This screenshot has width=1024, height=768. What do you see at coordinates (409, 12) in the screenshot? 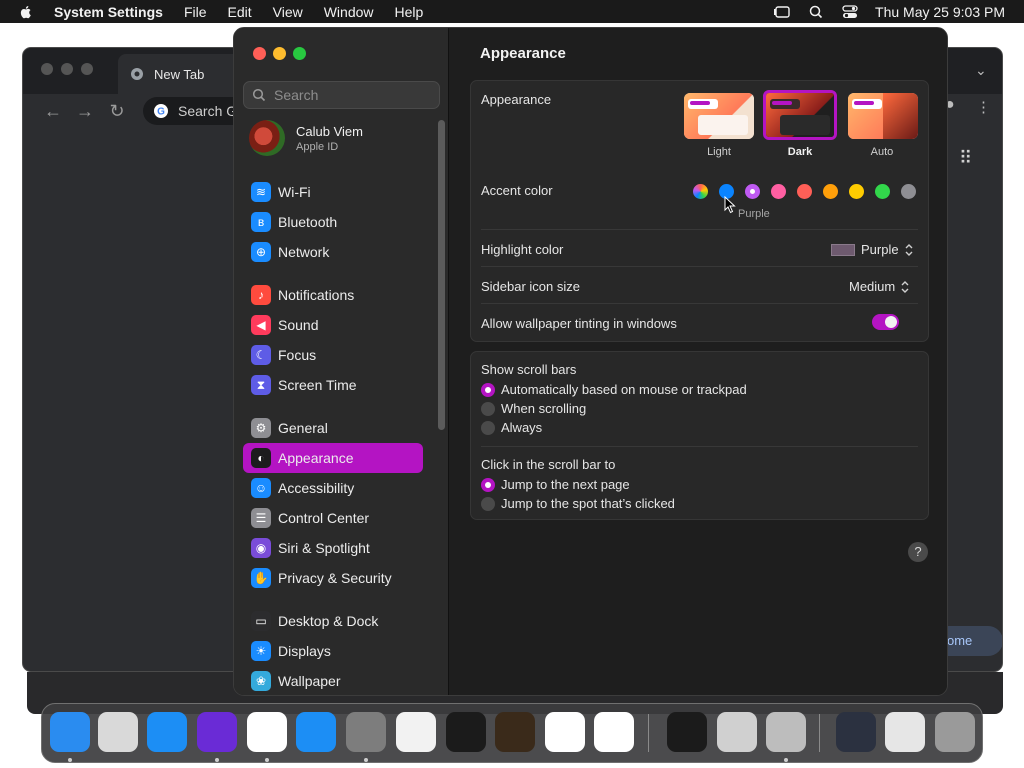
I see `menu-help: Help` at bounding box center [409, 12].